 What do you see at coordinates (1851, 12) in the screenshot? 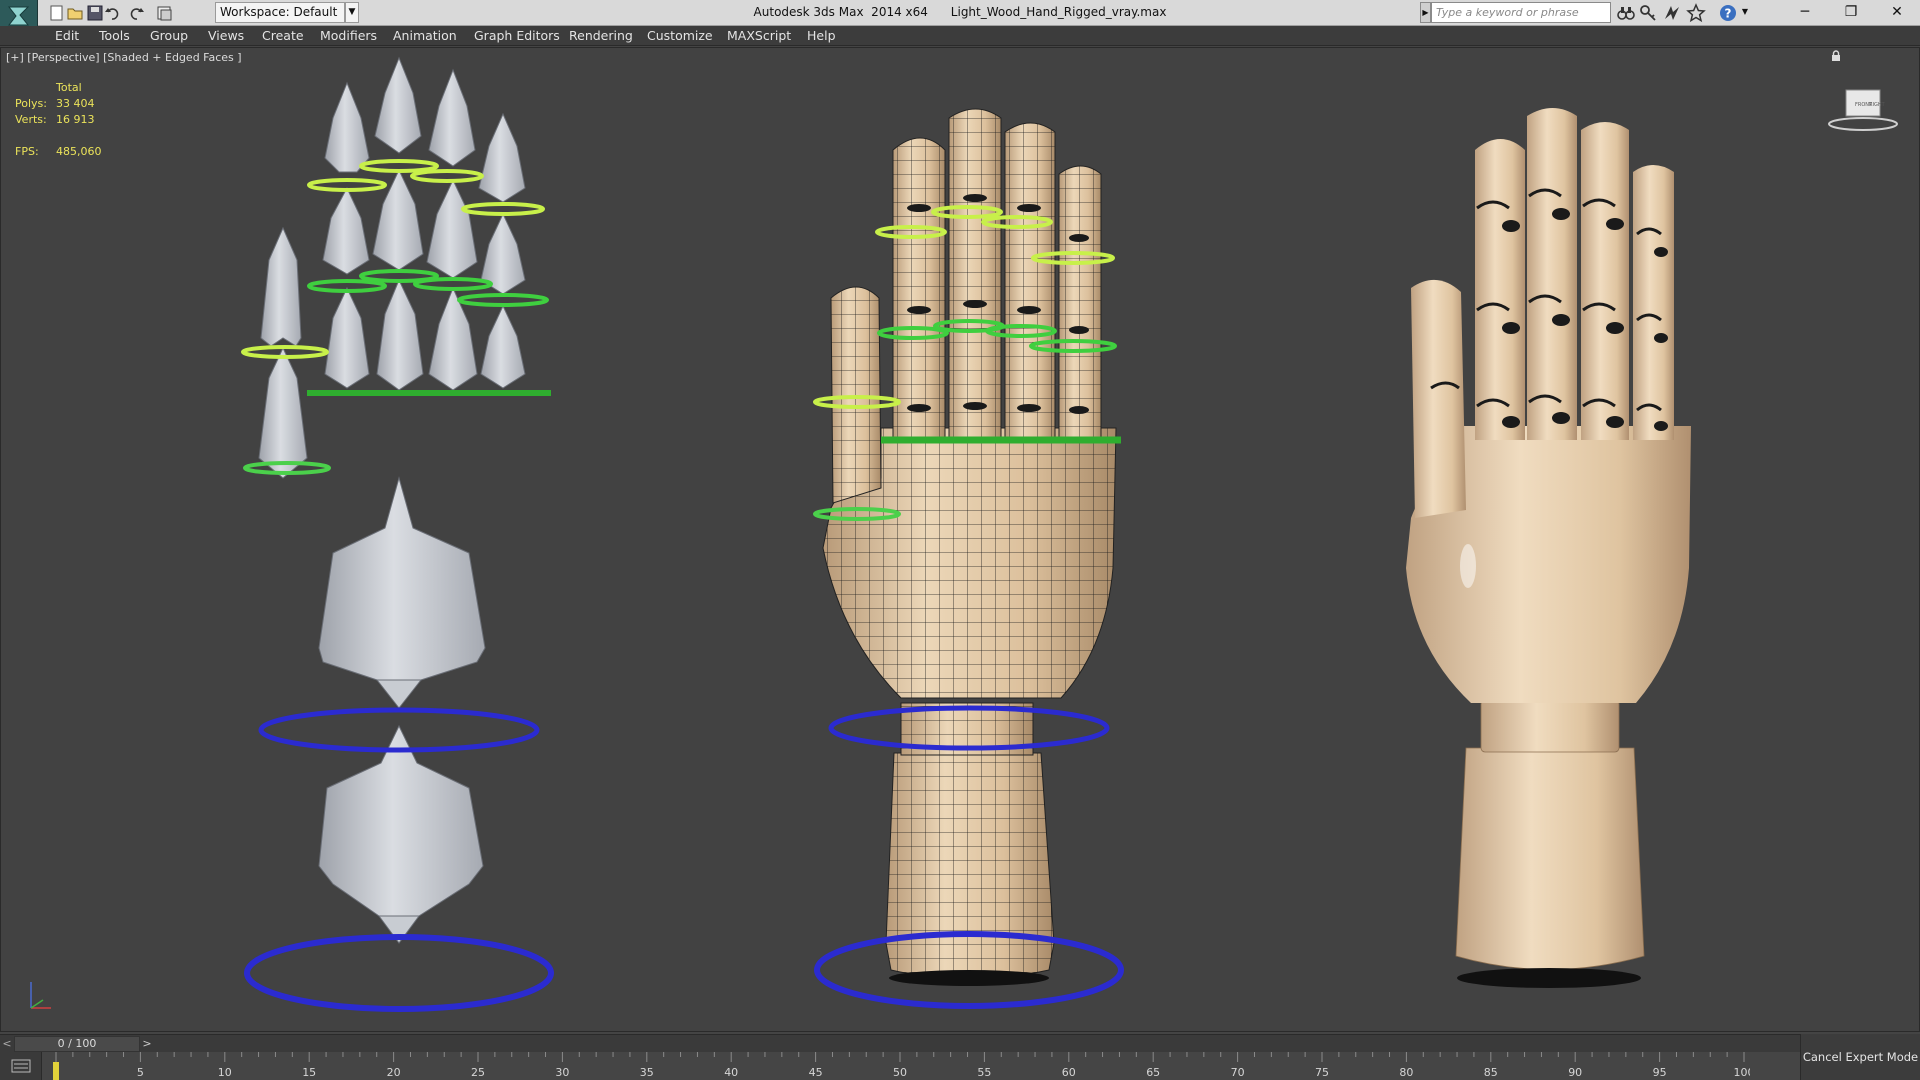
I see `restore-button: ❐` at bounding box center [1851, 12].